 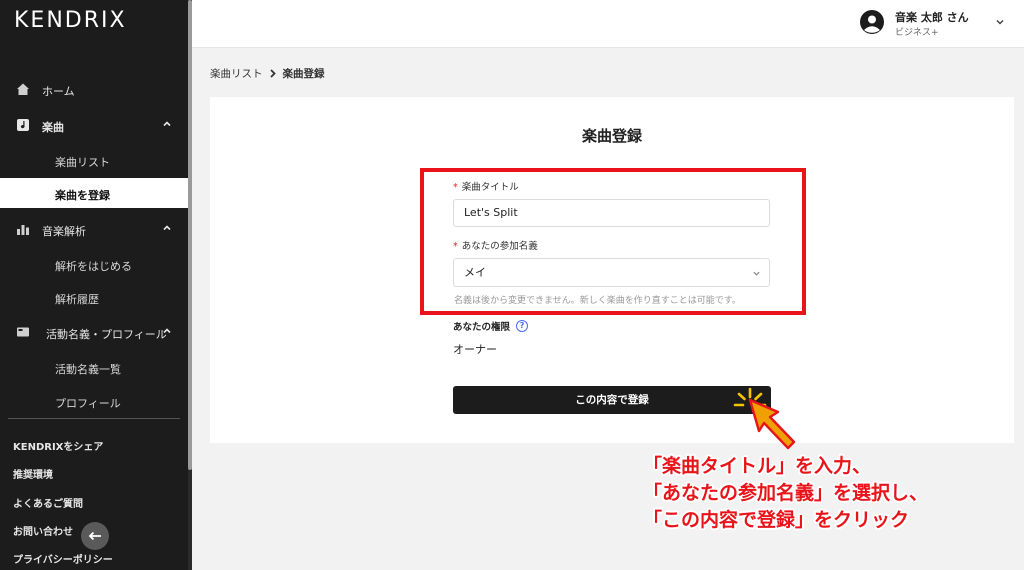 I want to click on sidebar-item-label: 楽曲リスト, so click(x=82, y=162).